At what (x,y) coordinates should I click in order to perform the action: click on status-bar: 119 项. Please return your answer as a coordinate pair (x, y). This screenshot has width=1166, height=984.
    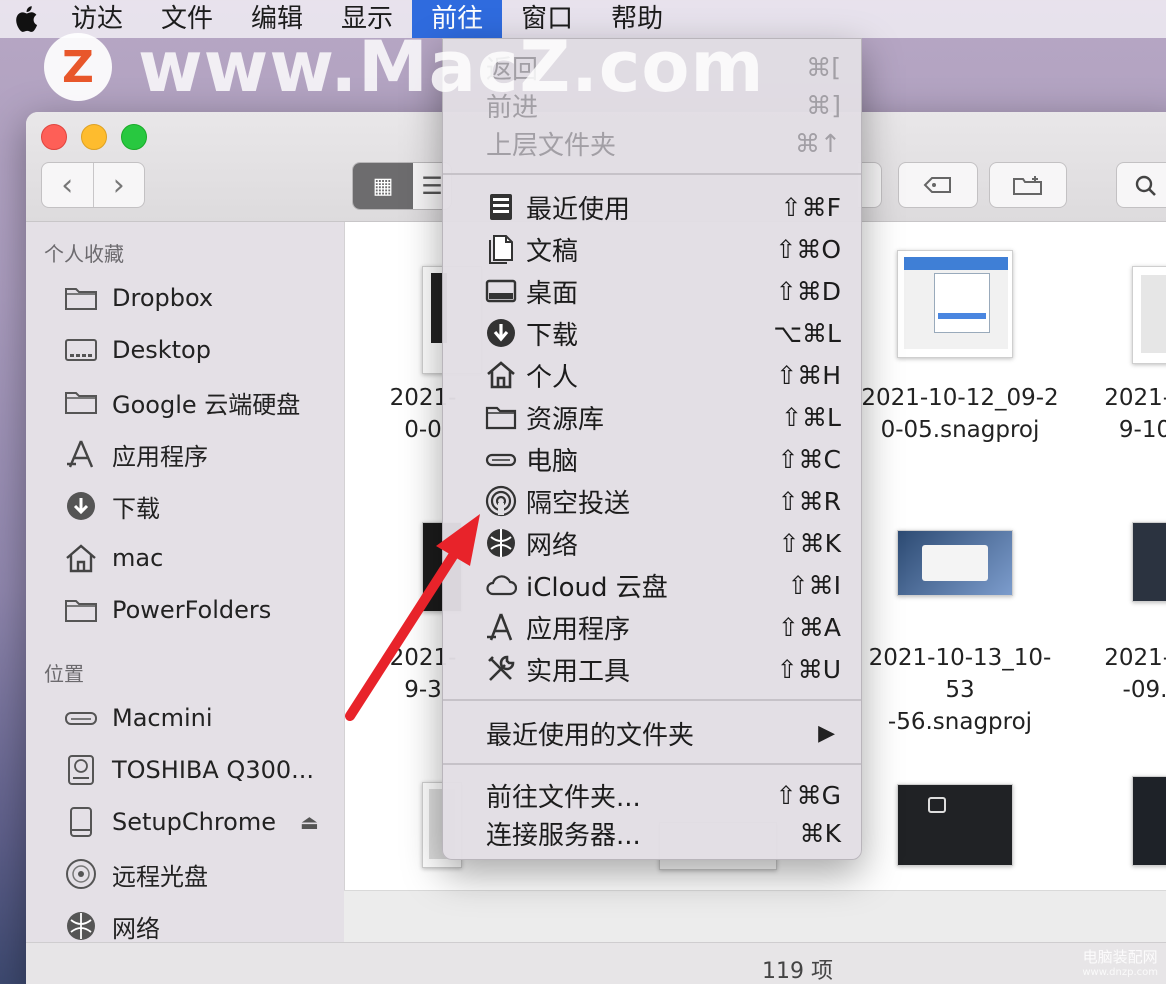
    Looking at the image, I should click on (596, 963).